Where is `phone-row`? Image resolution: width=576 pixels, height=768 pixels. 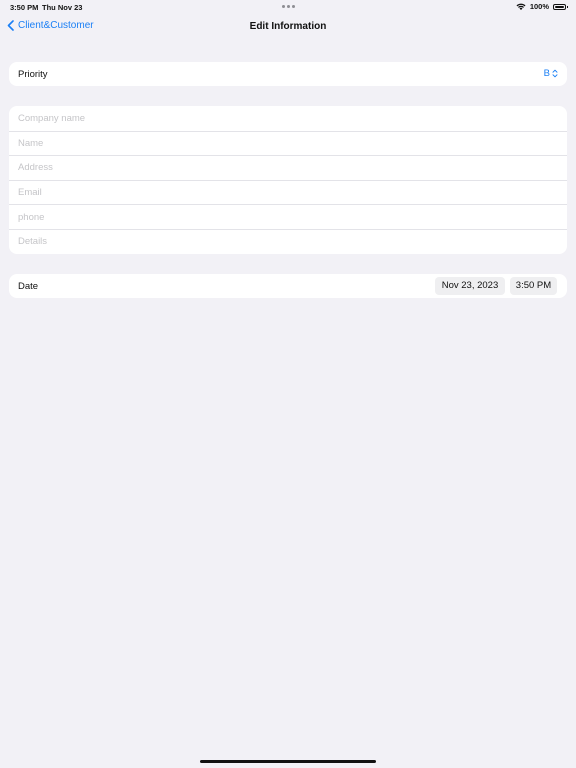
phone-row is located at coordinates (288, 216).